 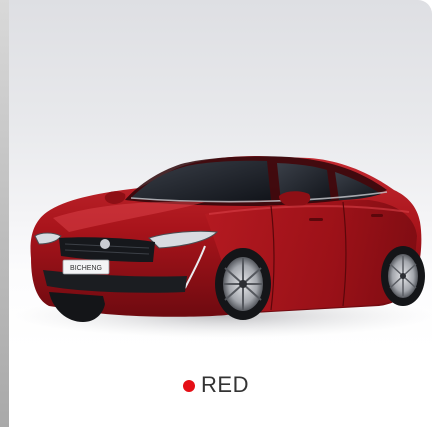 What do you see at coordinates (225, 384) in the screenshot?
I see `color-label: RED` at bounding box center [225, 384].